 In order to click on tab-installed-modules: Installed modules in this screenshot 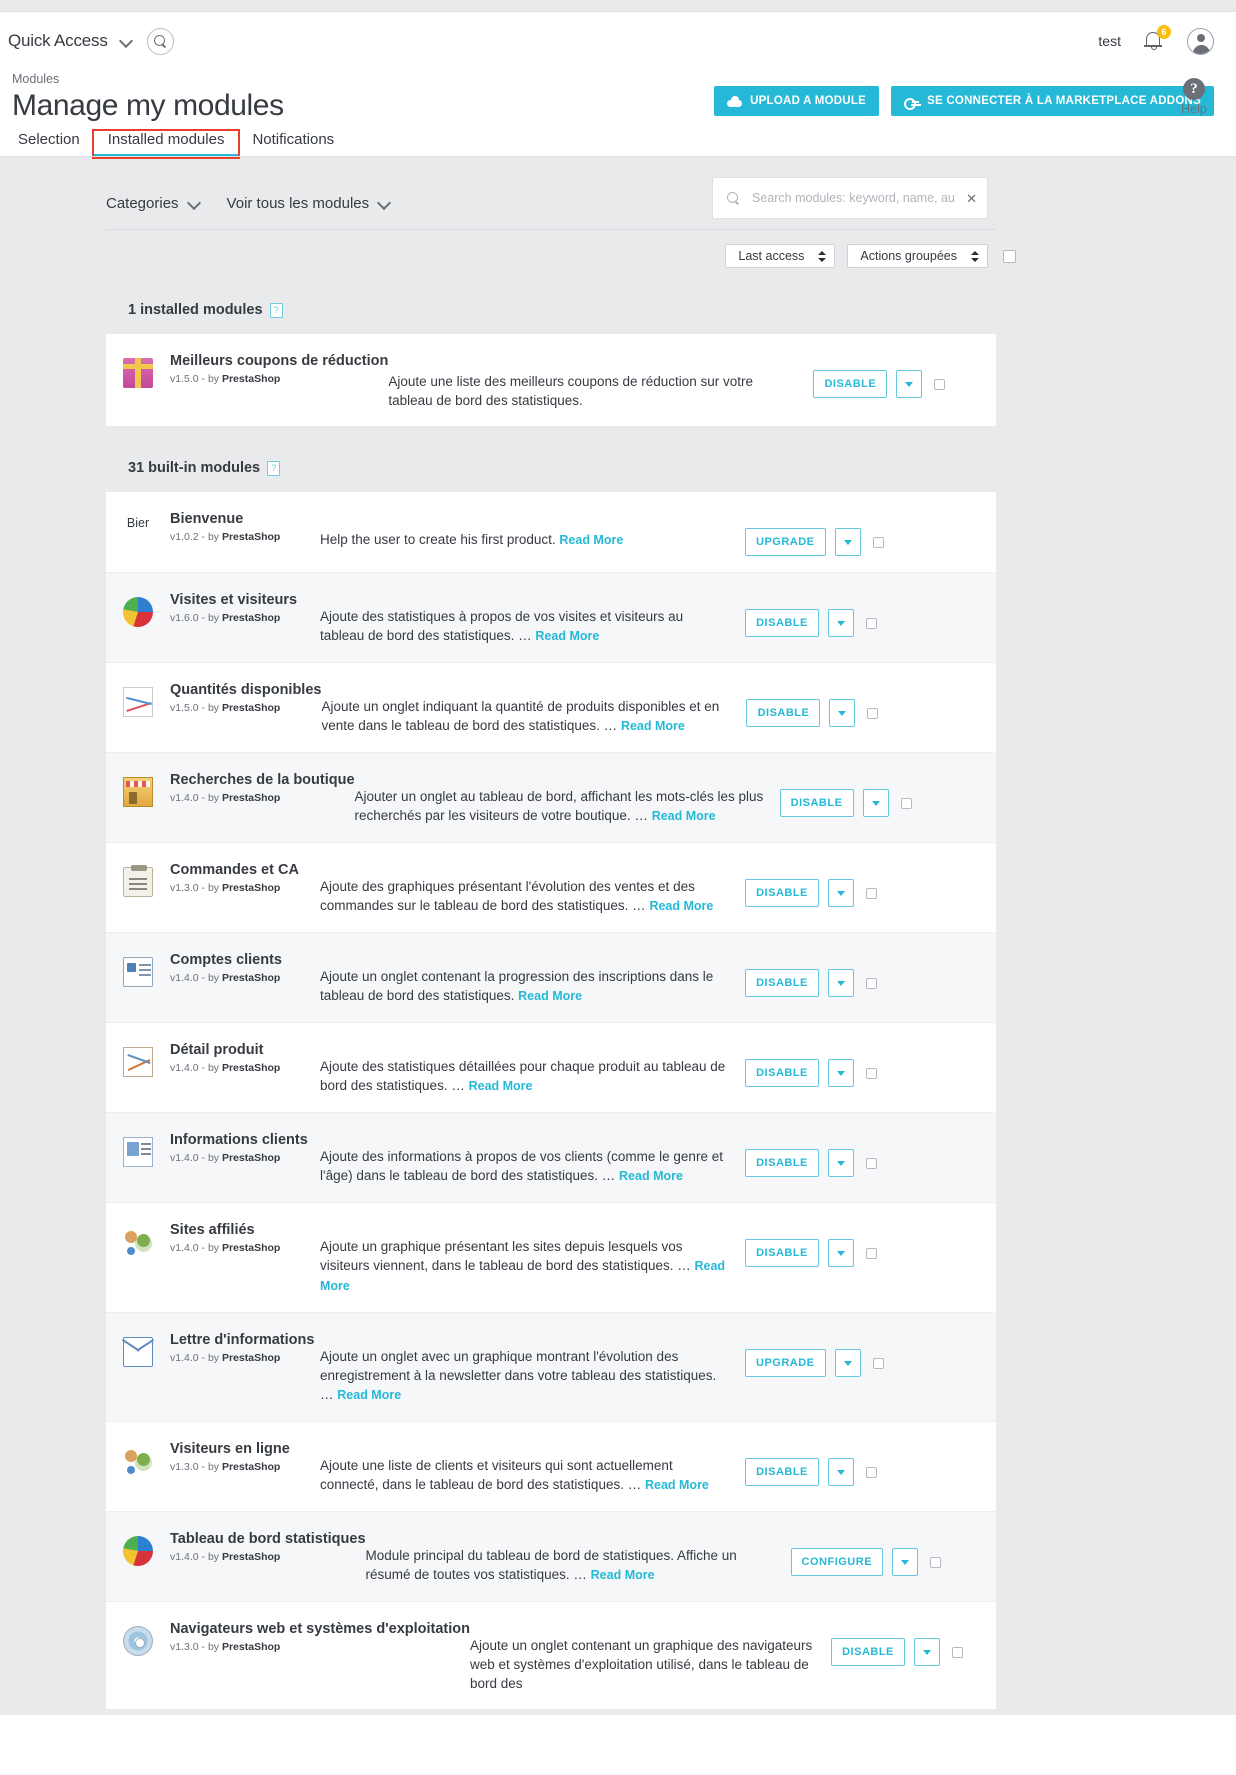, I will do `click(166, 144)`.